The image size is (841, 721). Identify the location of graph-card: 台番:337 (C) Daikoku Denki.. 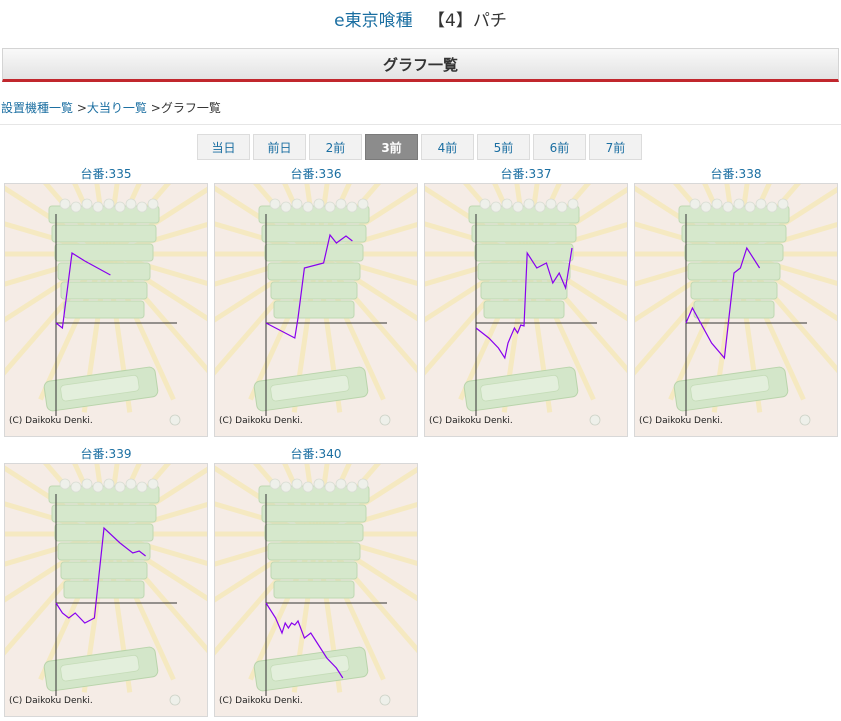
(526, 301).